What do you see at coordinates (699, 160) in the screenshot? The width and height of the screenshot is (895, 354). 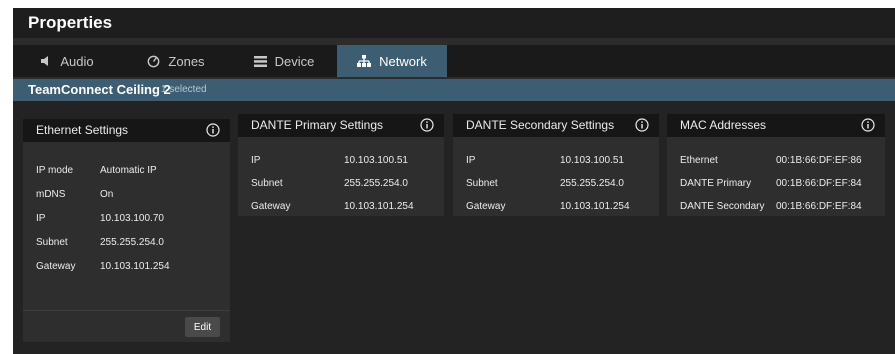 I see `row-label: Ethernet` at bounding box center [699, 160].